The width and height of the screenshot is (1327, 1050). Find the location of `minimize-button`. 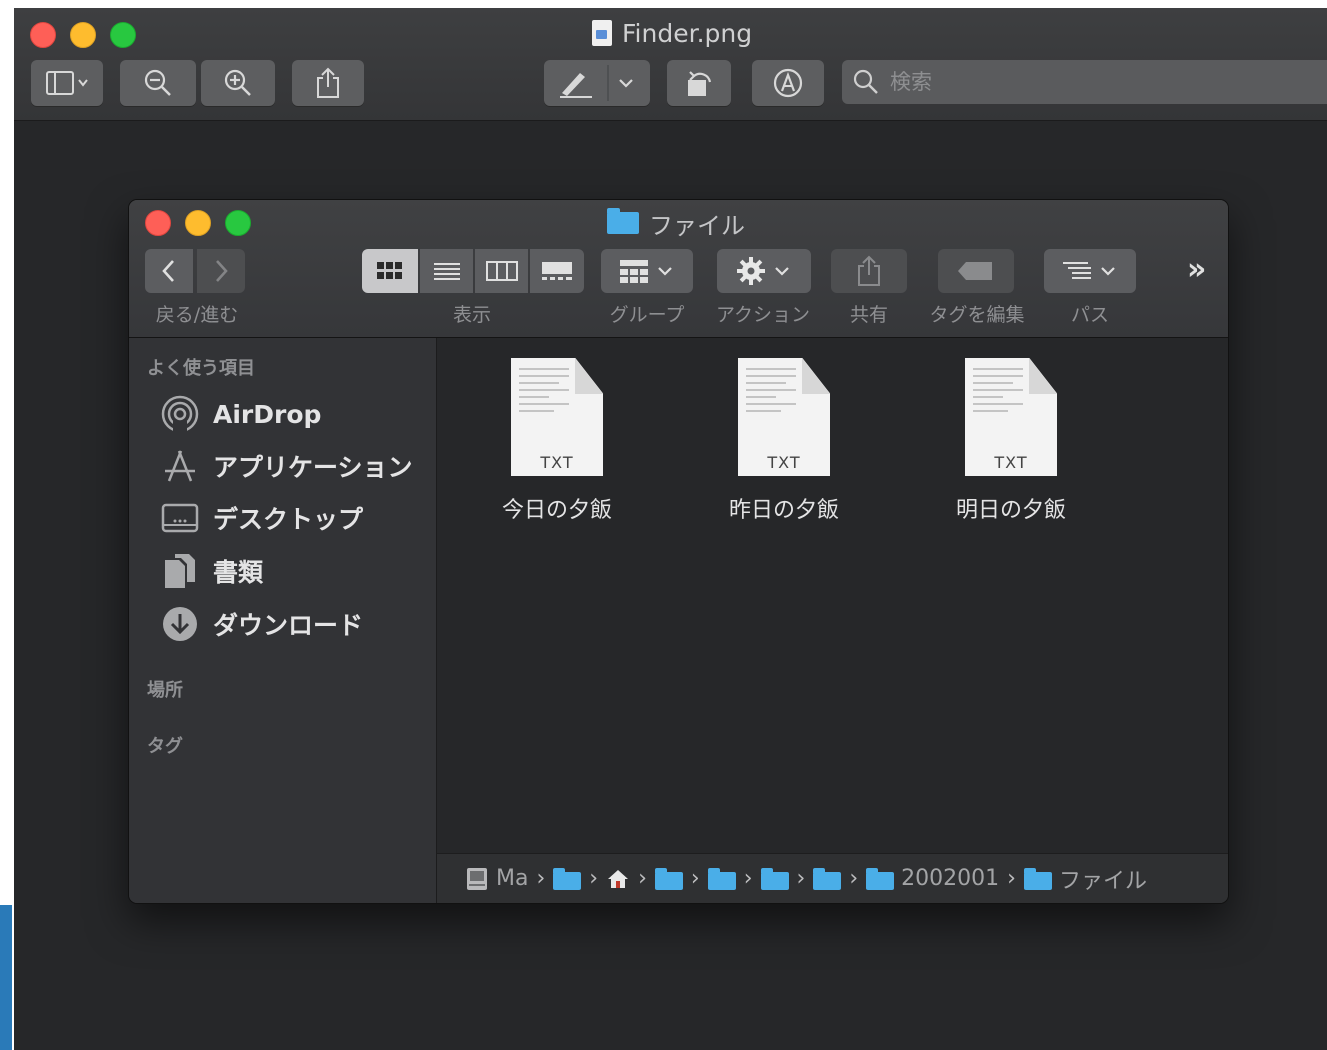

minimize-button is located at coordinates (83, 35).